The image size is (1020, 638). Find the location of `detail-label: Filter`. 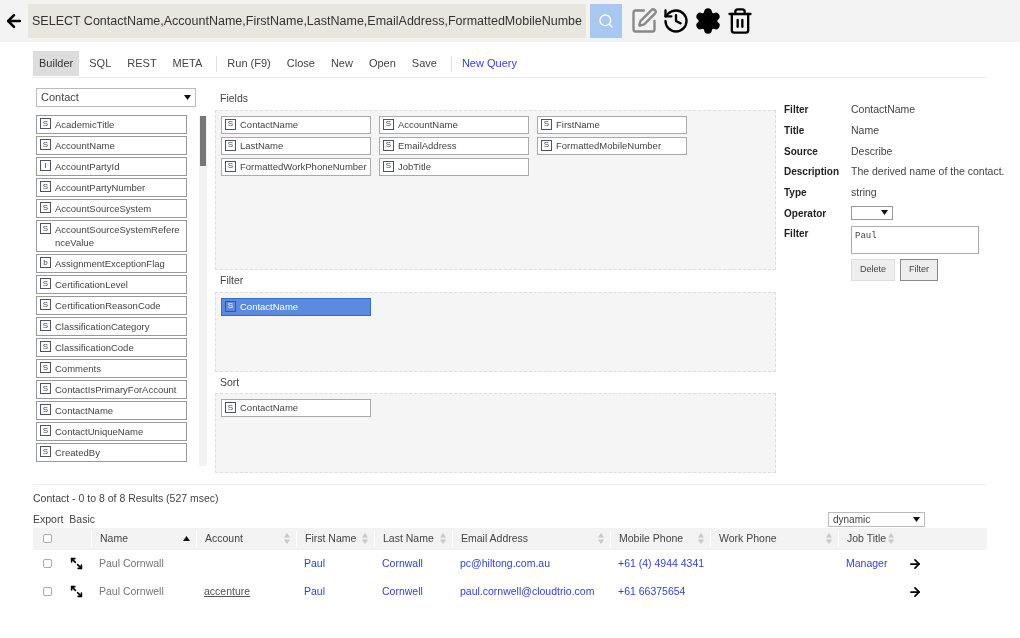

detail-label: Filter is located at coordinates (797, 110).